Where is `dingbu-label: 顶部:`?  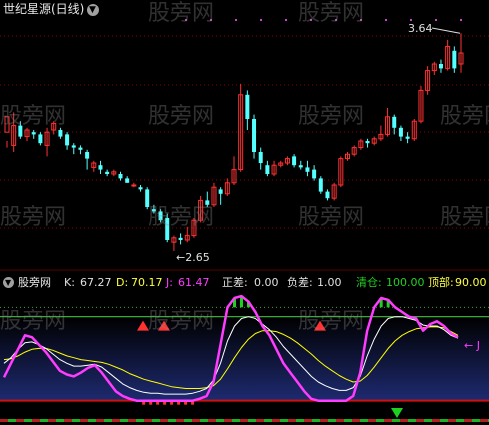 dingbu-label: 顶部: is located at coordinates (441, 282).